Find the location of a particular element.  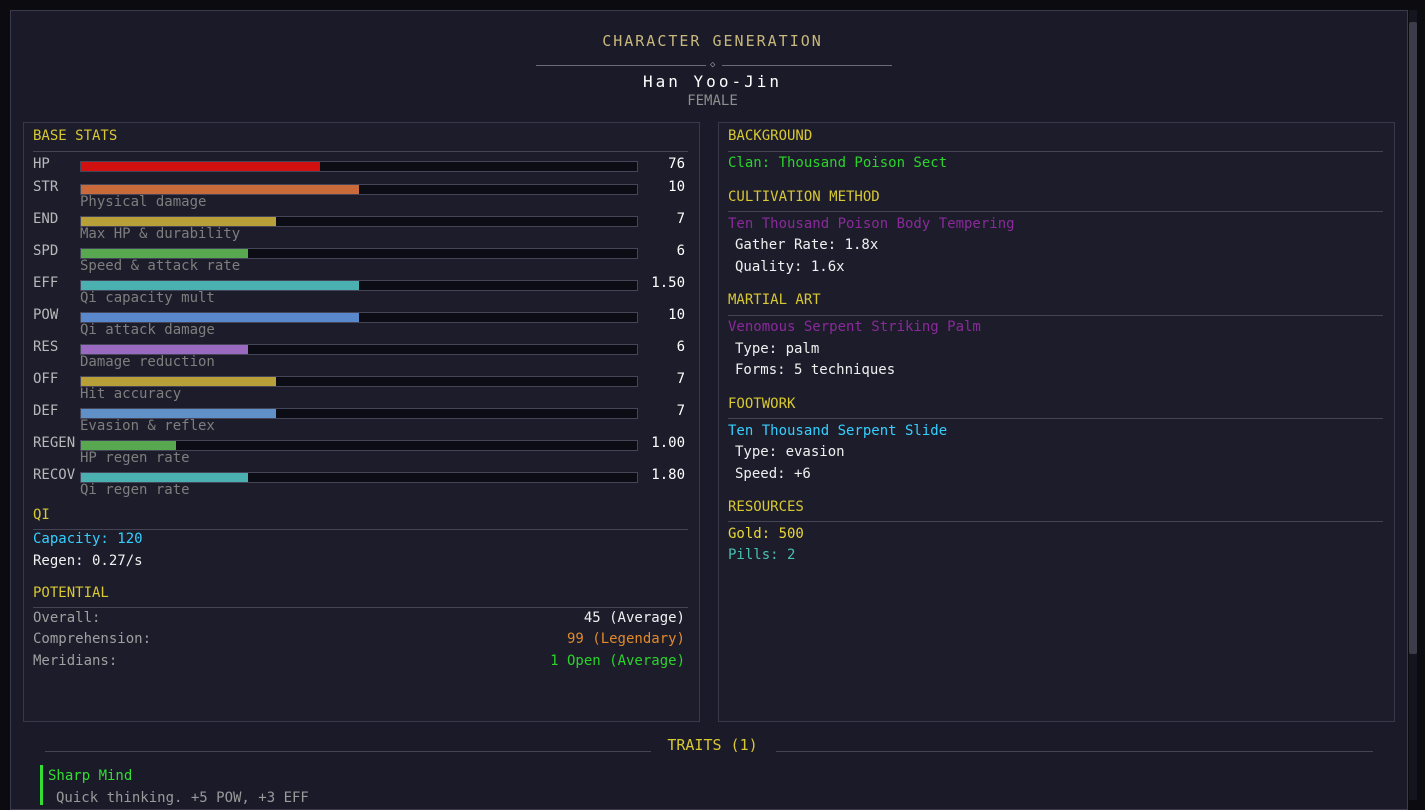

stat-label-hp: HP is located at coordinates (41, 164).